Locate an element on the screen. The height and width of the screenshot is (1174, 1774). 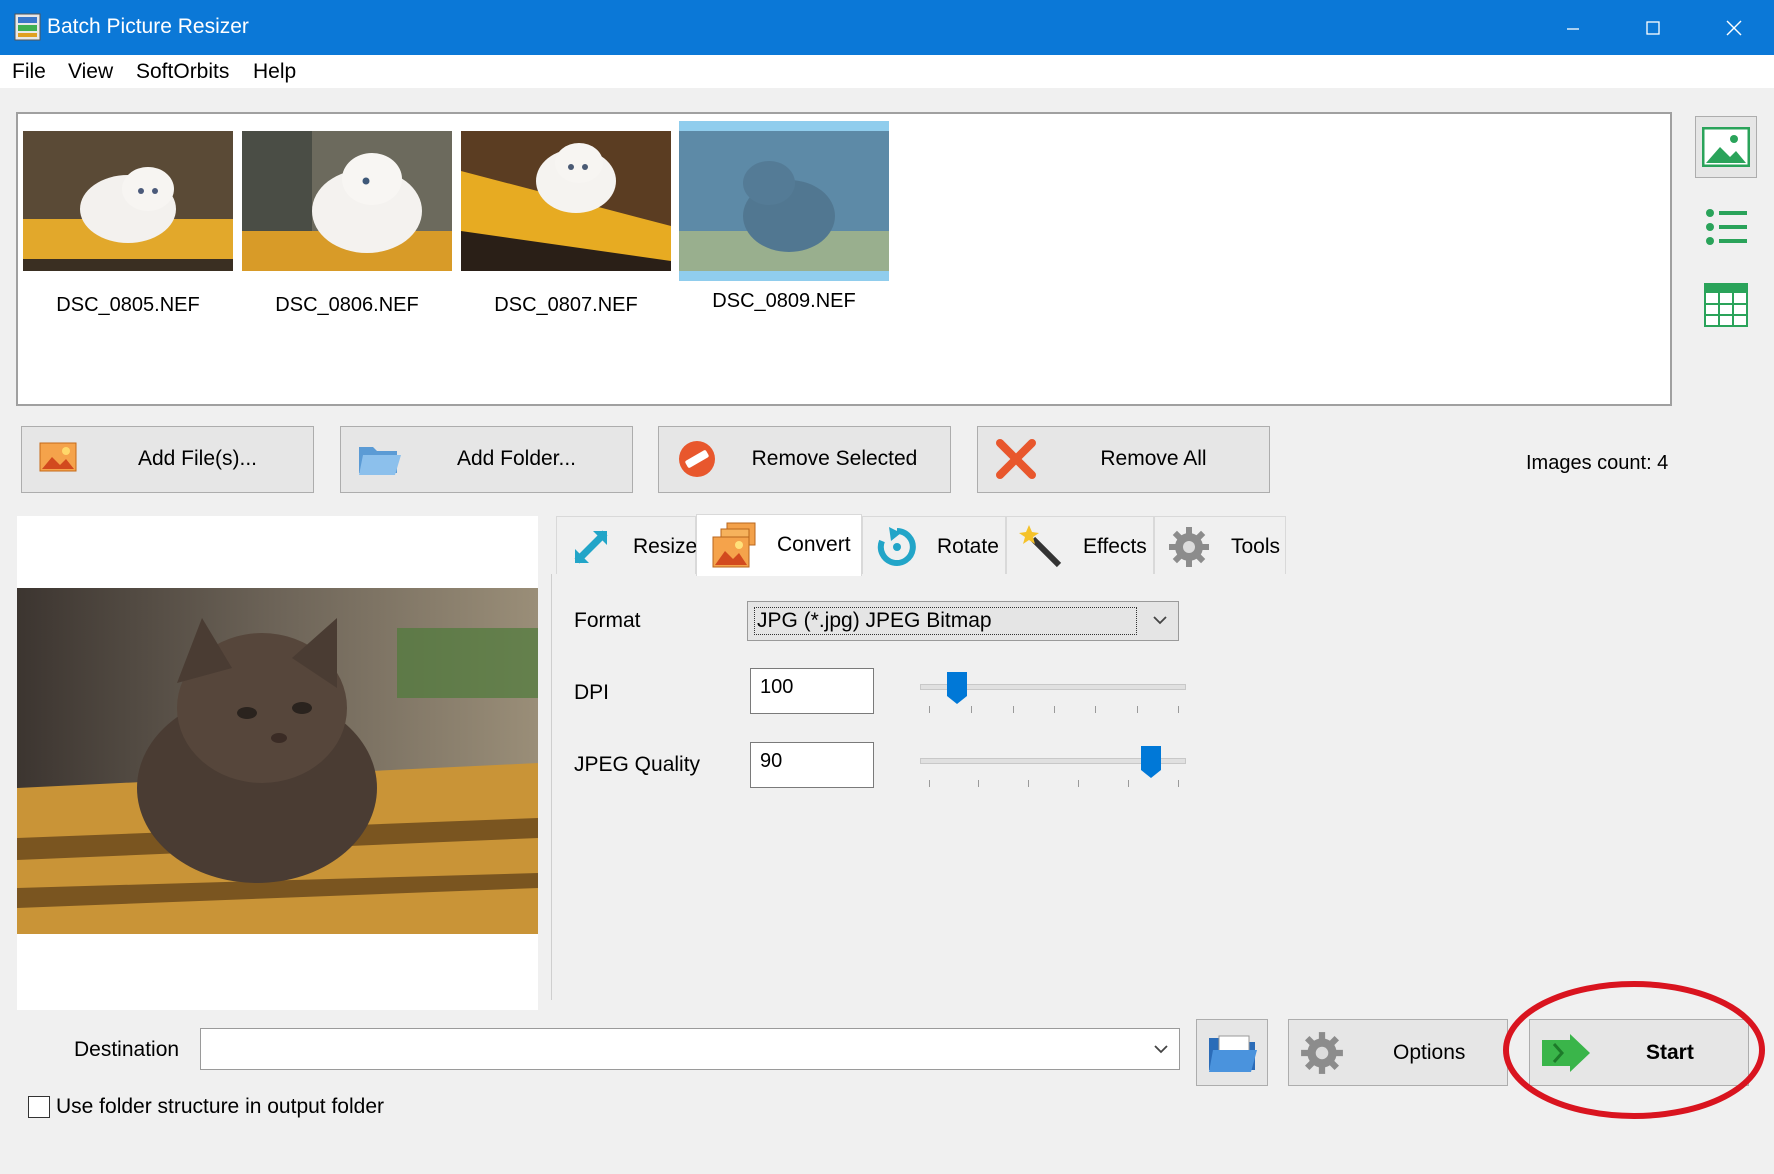
convert-icon is located at coordinates (734, 545).